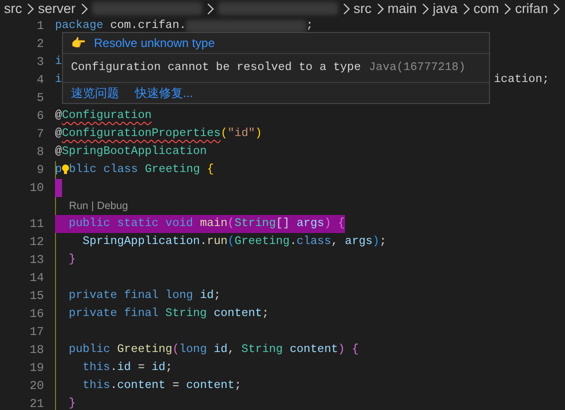  I want to click on code-token: [], so click(283, 224).